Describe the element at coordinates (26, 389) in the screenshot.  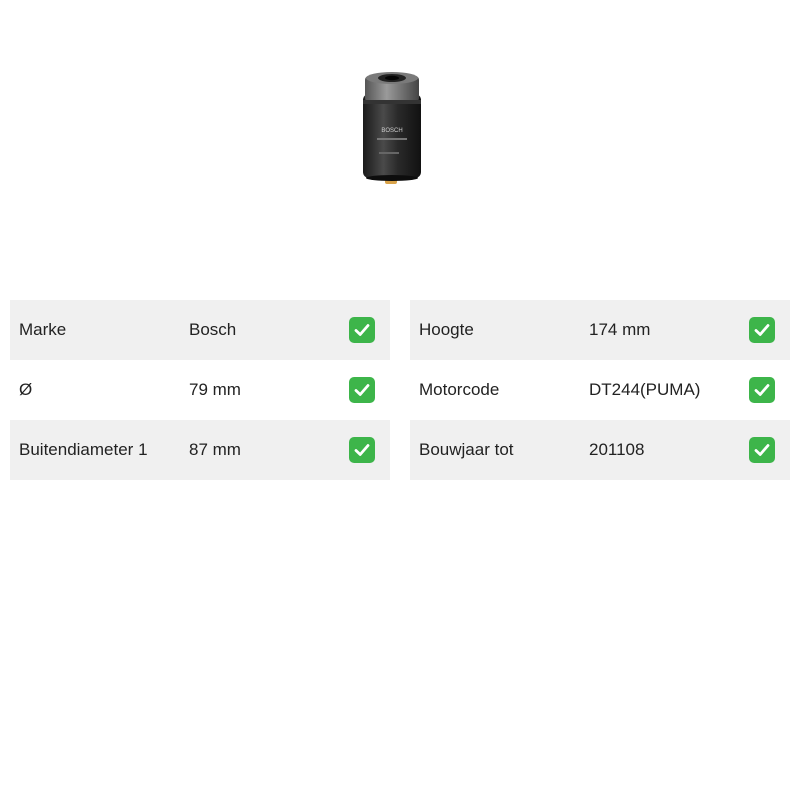
I see `spec-label: Ø` at that location.